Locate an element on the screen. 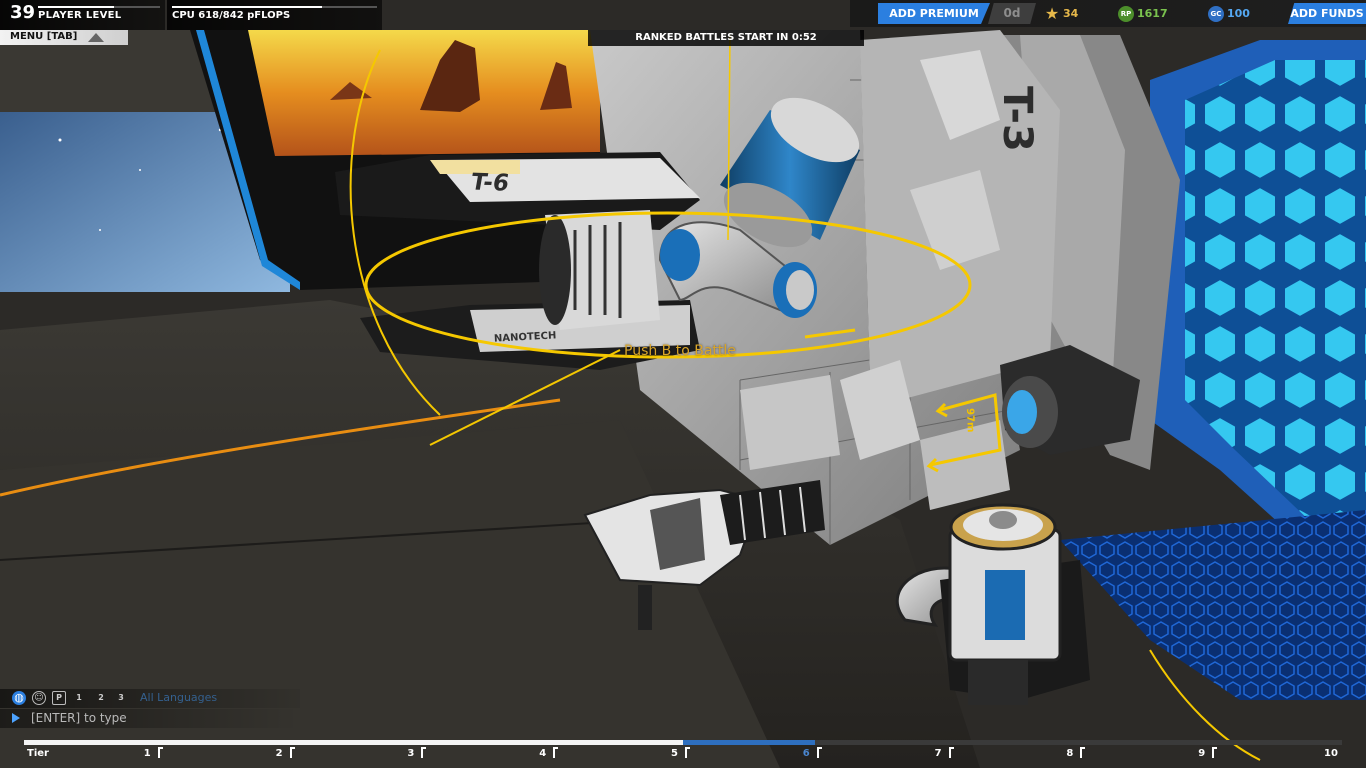 This screenshot has height=768, width=1366. tier-number-6: 6 is located at coordinates (806, 753).